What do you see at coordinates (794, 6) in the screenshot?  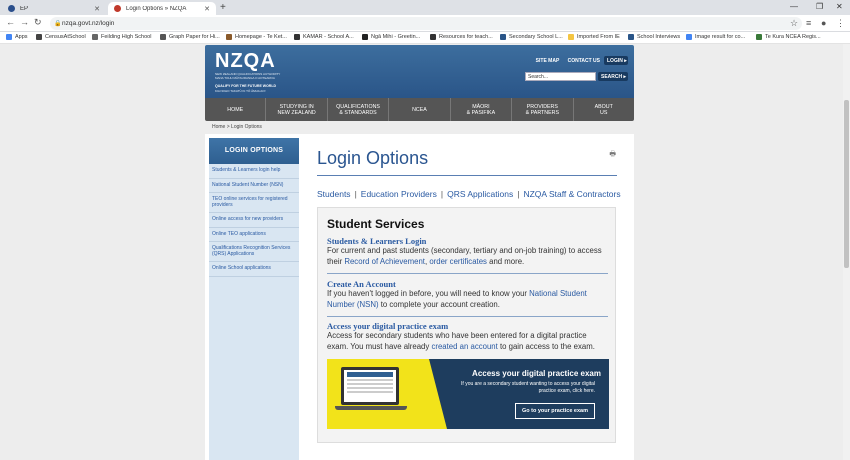 I see `minimize-icon: —` at bounding box center [794, 6].